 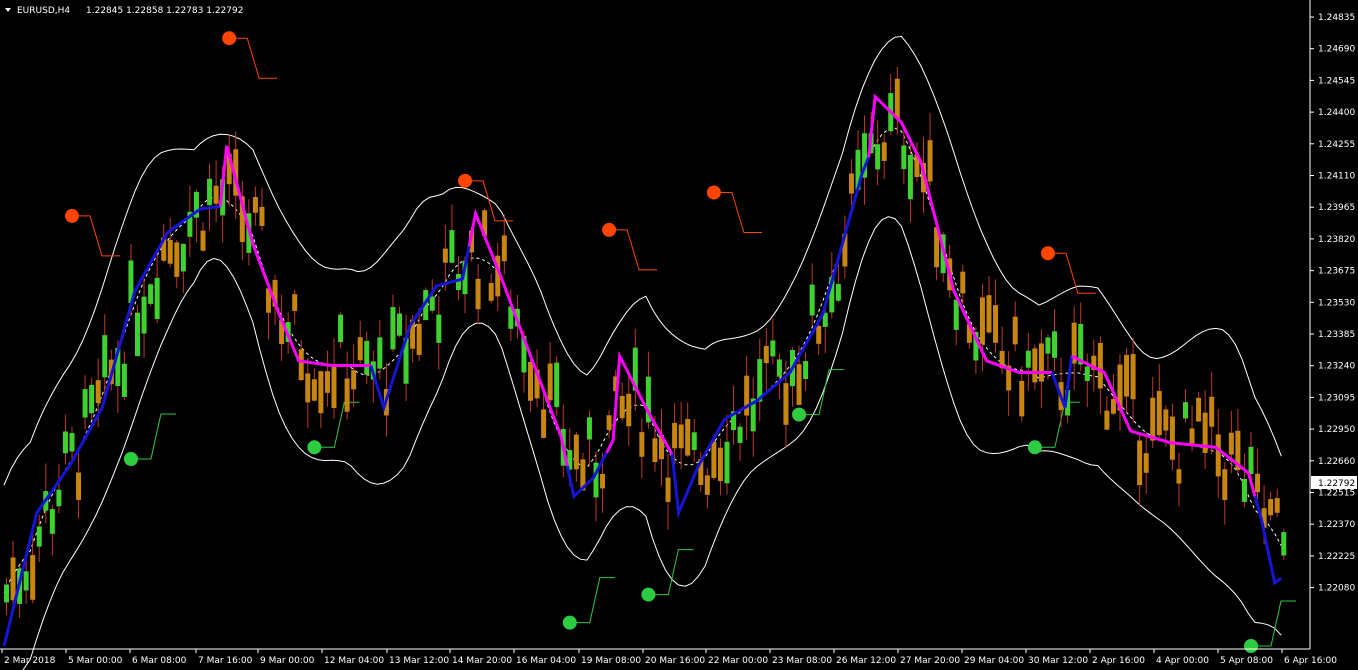 What do you see at coordinates (1336, 525) in the screenshot?
I see `price-tick-label: 1.22370` at bounding box center [1336, 525].